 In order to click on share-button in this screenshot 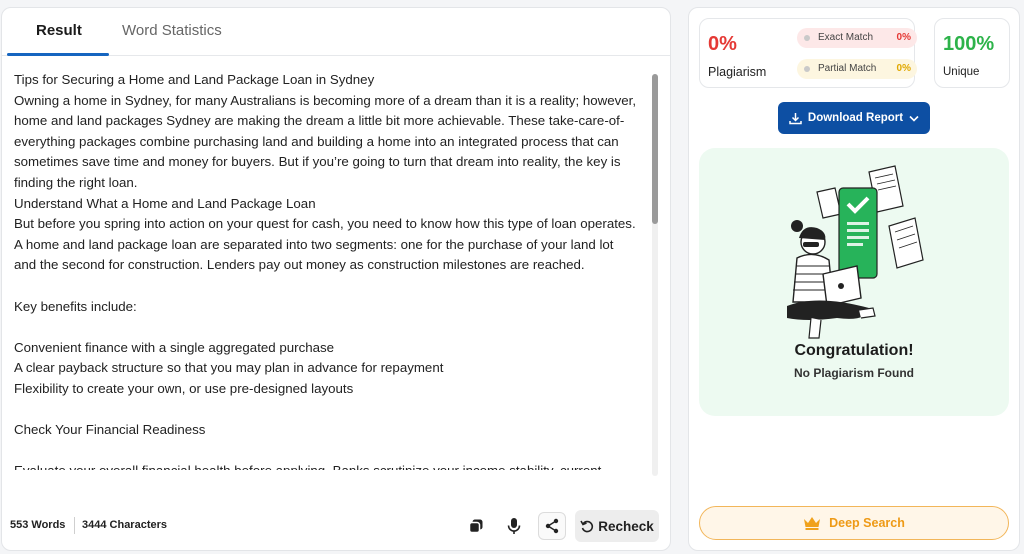, I will do `click(552, 526)`.